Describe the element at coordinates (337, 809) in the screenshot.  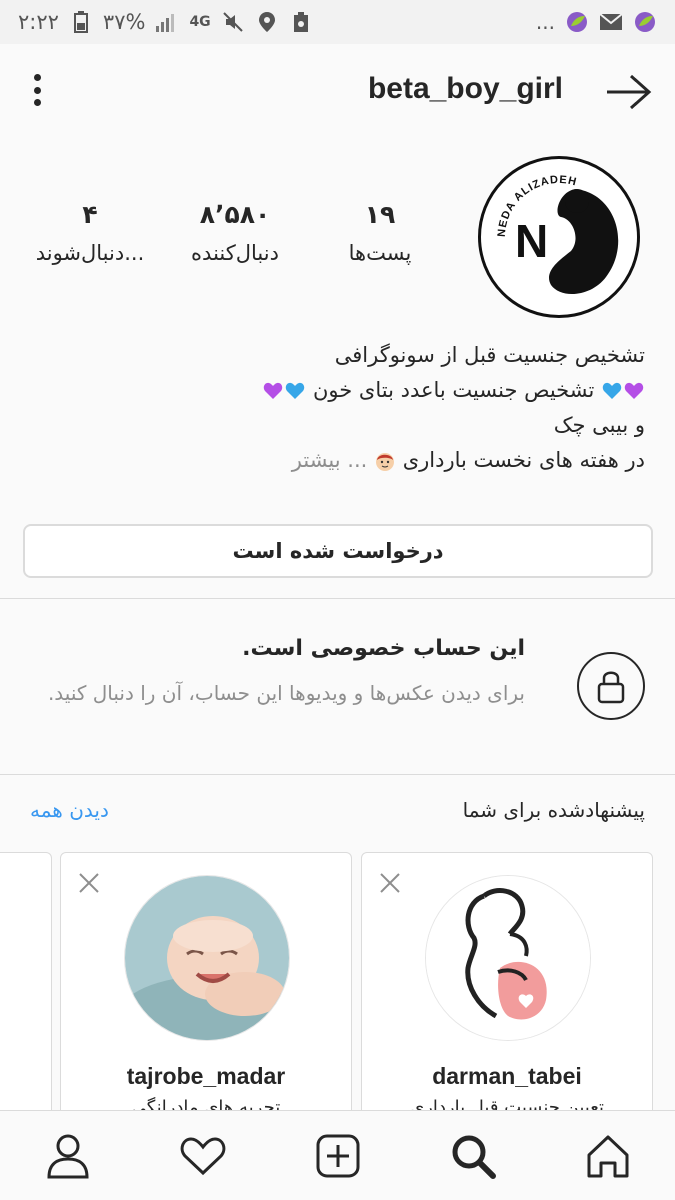
I see `suggested-header: پیشنهادشده برای شما دیدن همه` at that location.